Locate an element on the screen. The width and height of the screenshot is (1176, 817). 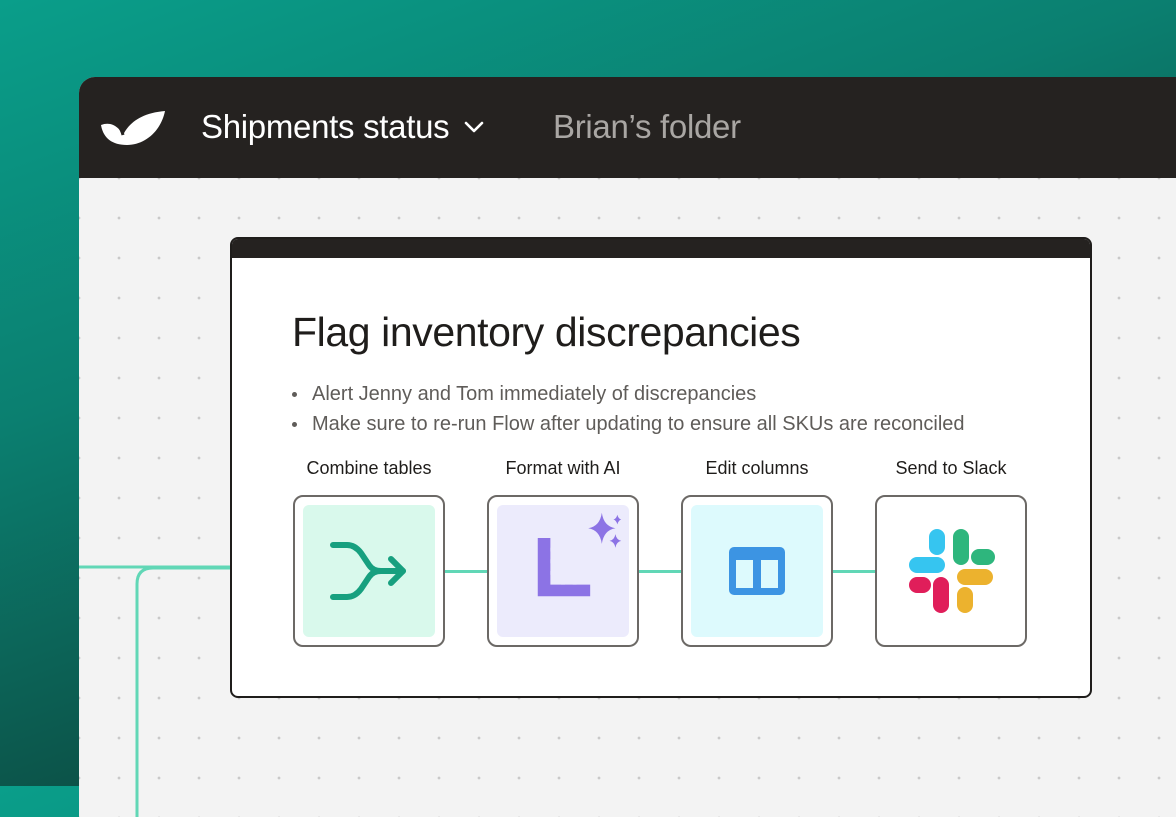
title-bar: Shipments status Brian’s folder is located at coordinates (627, 127).